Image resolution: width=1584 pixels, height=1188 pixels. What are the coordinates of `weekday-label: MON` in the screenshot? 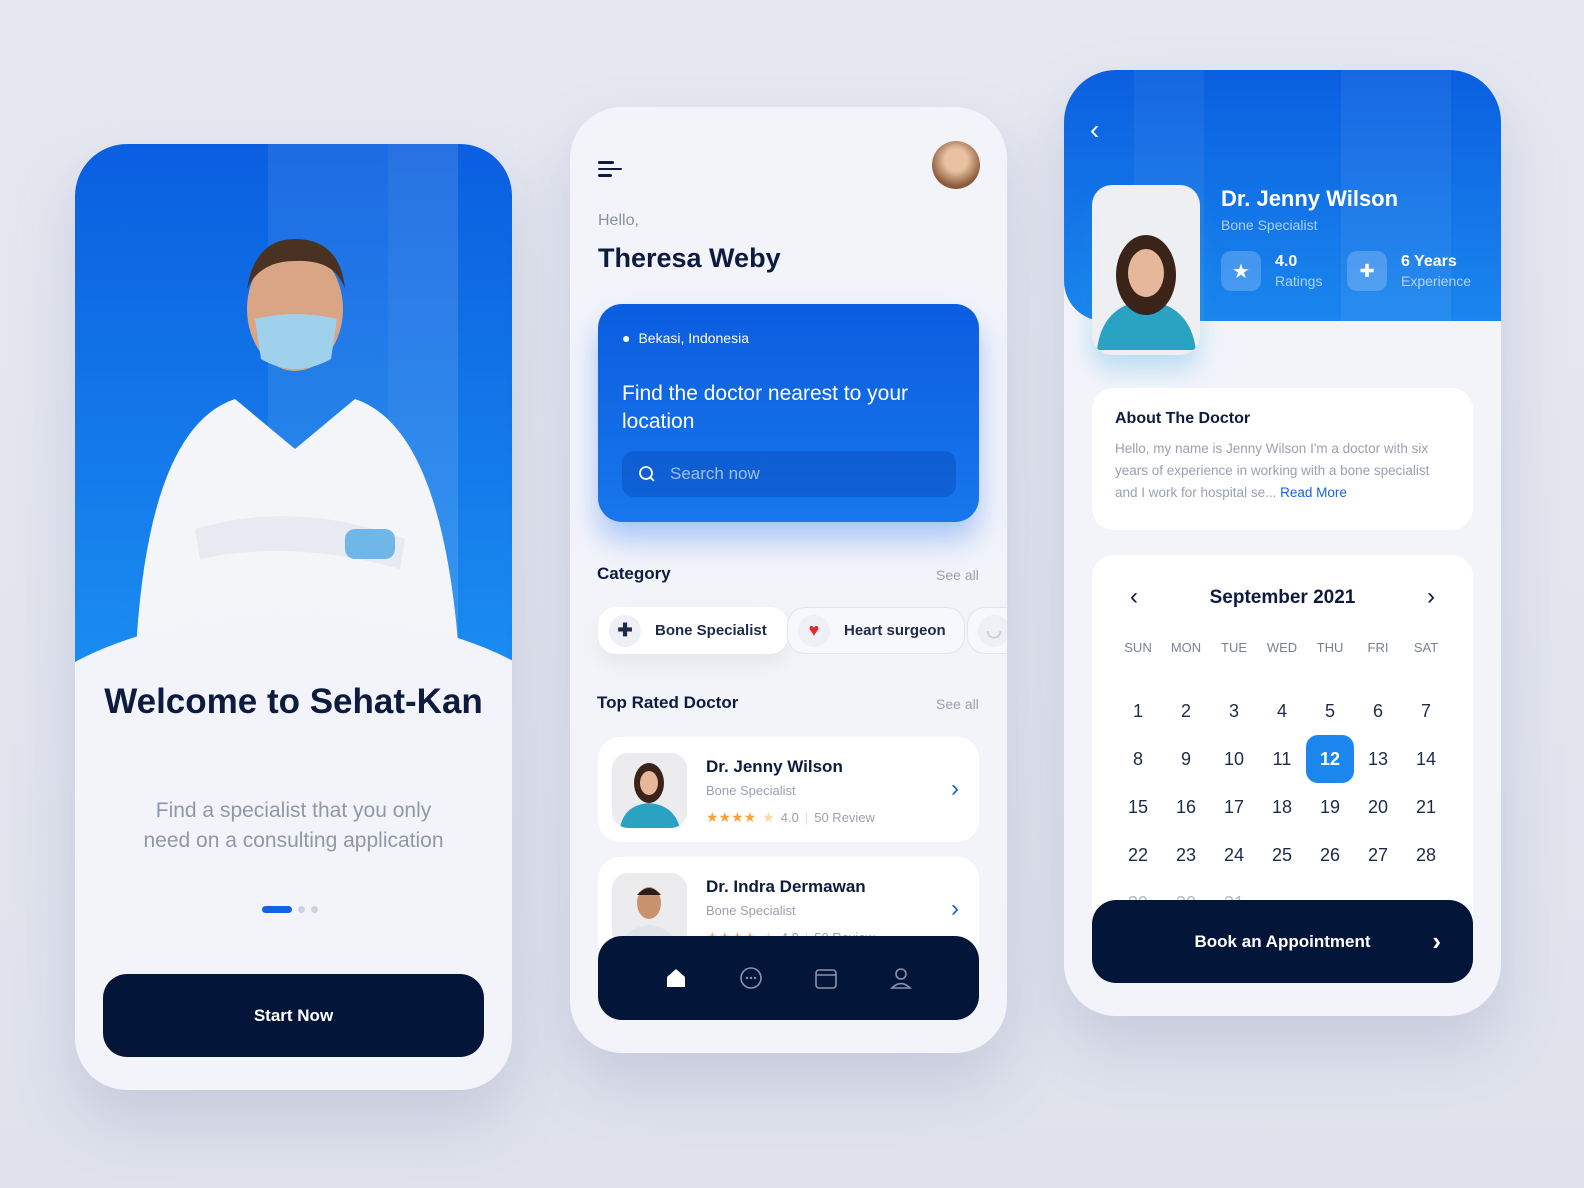 It's located at (1186, 647).